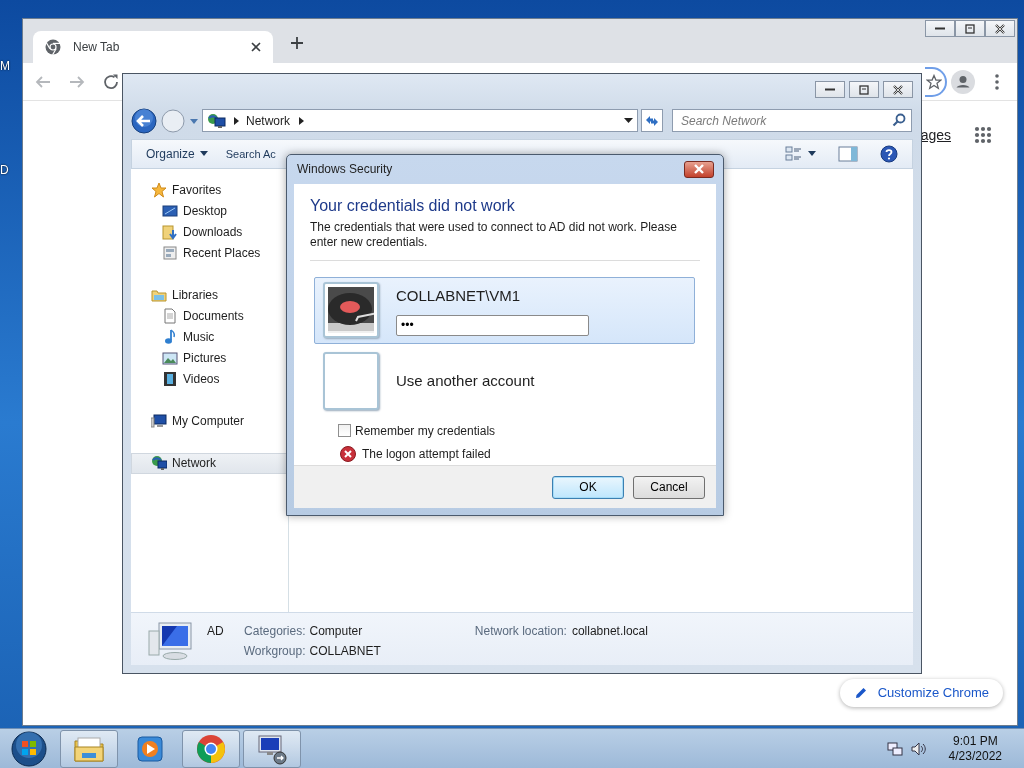  I want to click on field-label: Network location:, so click(520, 632).